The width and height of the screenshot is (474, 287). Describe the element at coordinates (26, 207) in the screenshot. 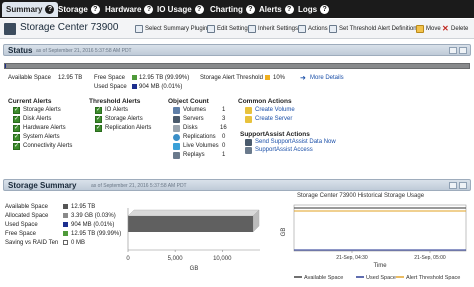

I see `summary-row-label: Available Space` at that location.